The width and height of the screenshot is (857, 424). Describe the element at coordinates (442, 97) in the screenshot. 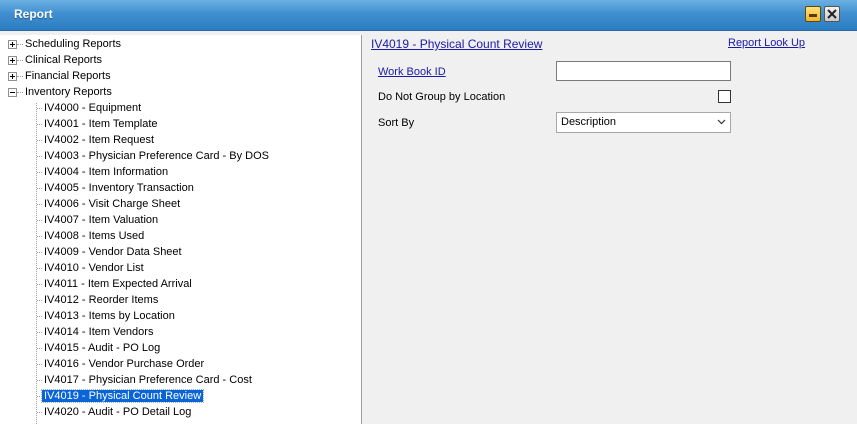

I see `do-not-group-label: Do Not Group by Location` at that location.